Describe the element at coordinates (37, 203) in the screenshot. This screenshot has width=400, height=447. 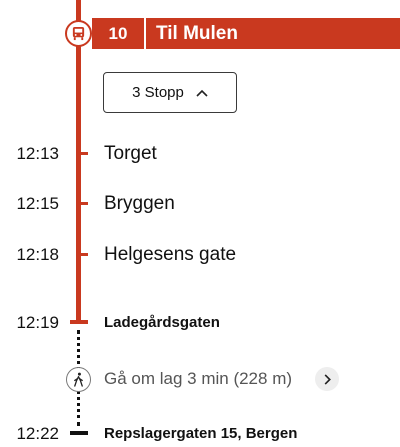
I see `stop-time: 12:15` at that location.